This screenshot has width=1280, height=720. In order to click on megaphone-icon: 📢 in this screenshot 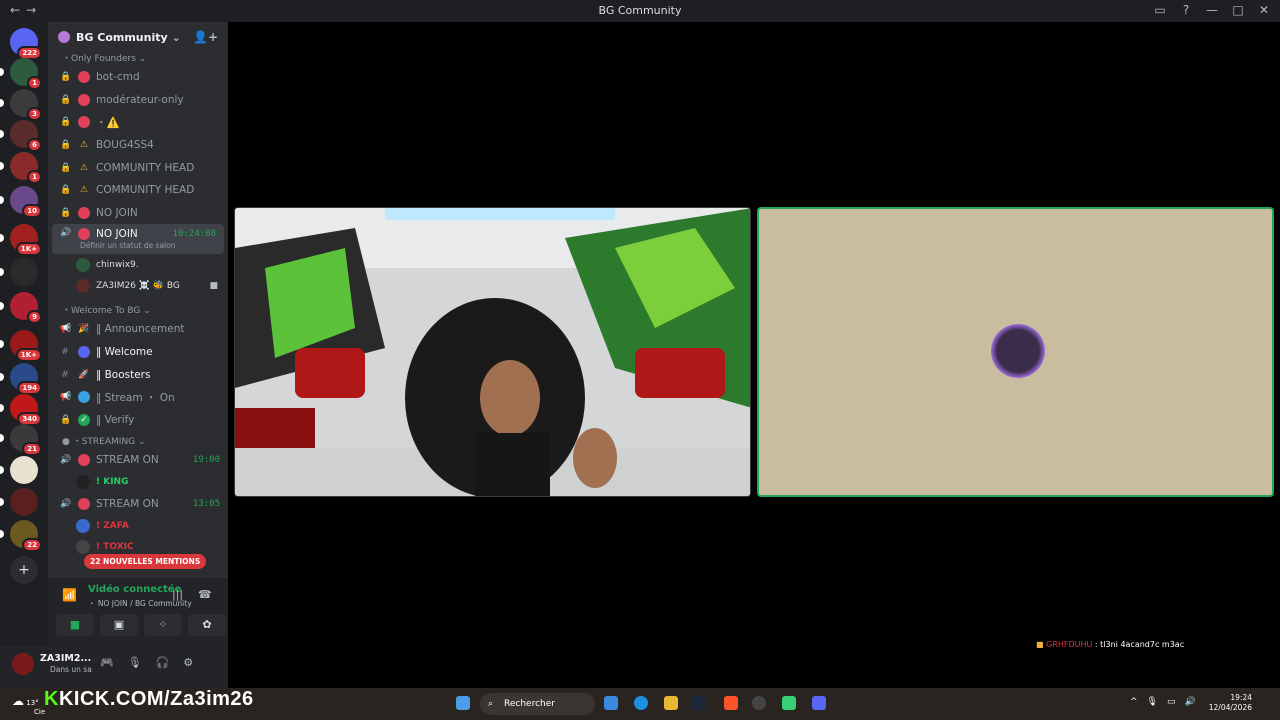, I will do `click(66, 397)`.